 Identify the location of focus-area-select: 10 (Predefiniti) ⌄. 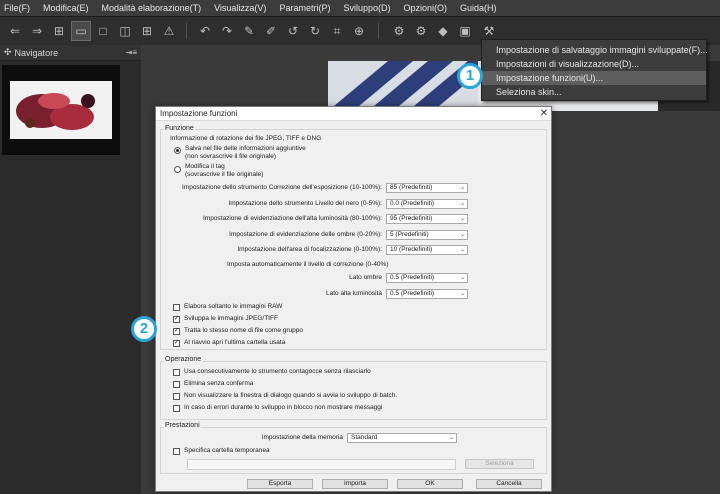
(427, 250).